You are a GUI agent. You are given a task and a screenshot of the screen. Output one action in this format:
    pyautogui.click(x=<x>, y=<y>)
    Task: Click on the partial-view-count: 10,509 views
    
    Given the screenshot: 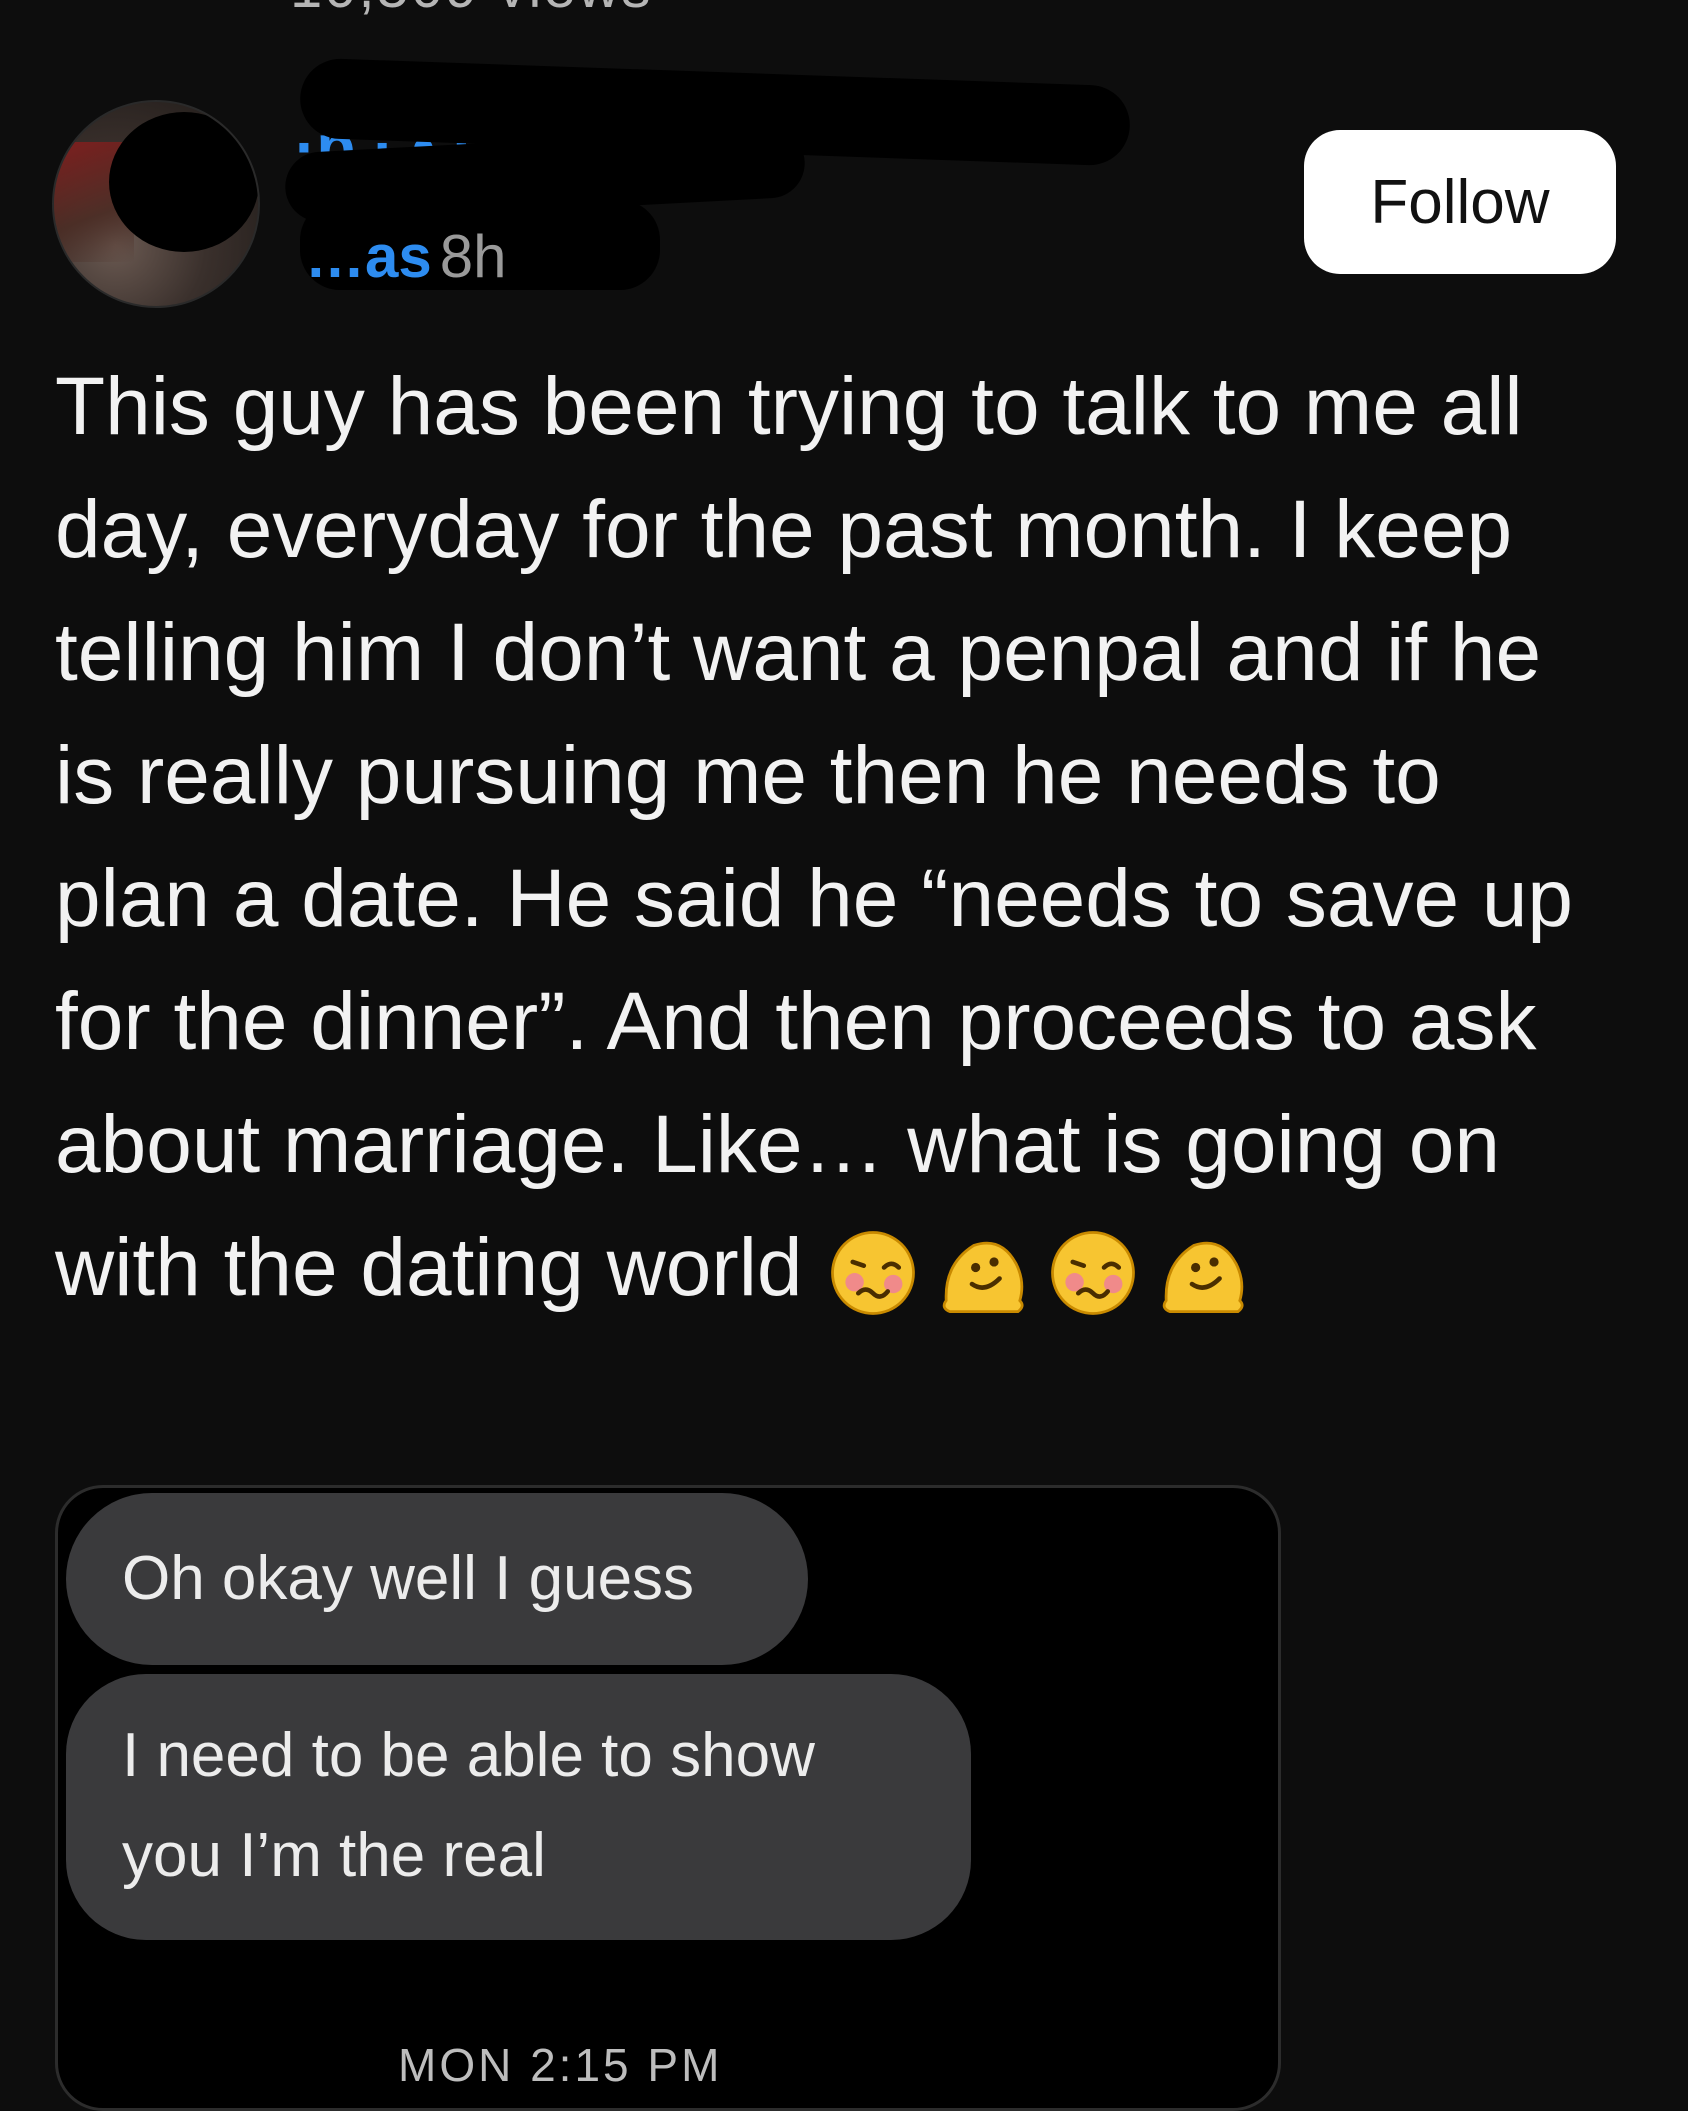 What is the action you would take?
    pyautogui.click(x=471, y=10)
    